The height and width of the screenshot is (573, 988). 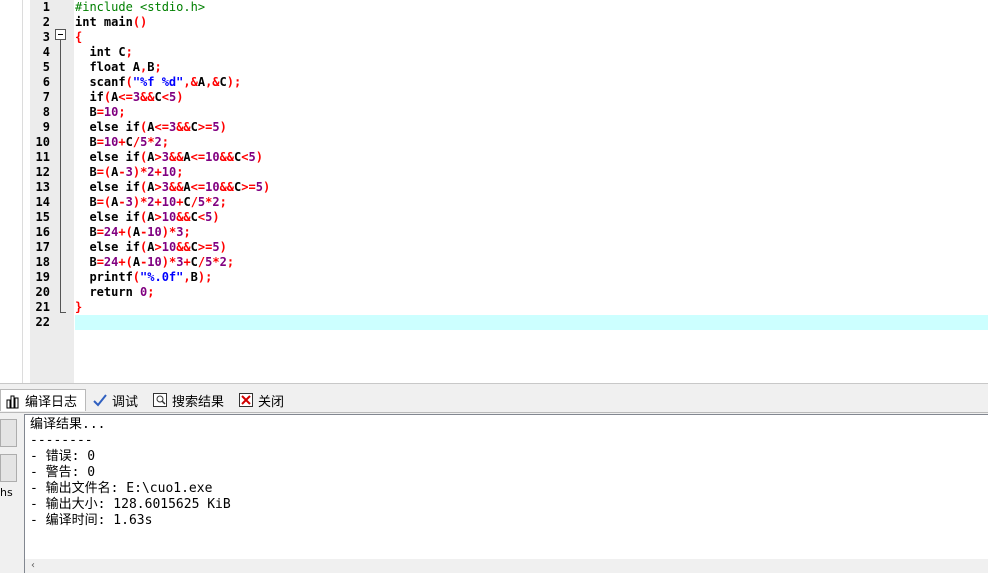 I want to click on tab-close: 关闭, so click(x=262, y=400).